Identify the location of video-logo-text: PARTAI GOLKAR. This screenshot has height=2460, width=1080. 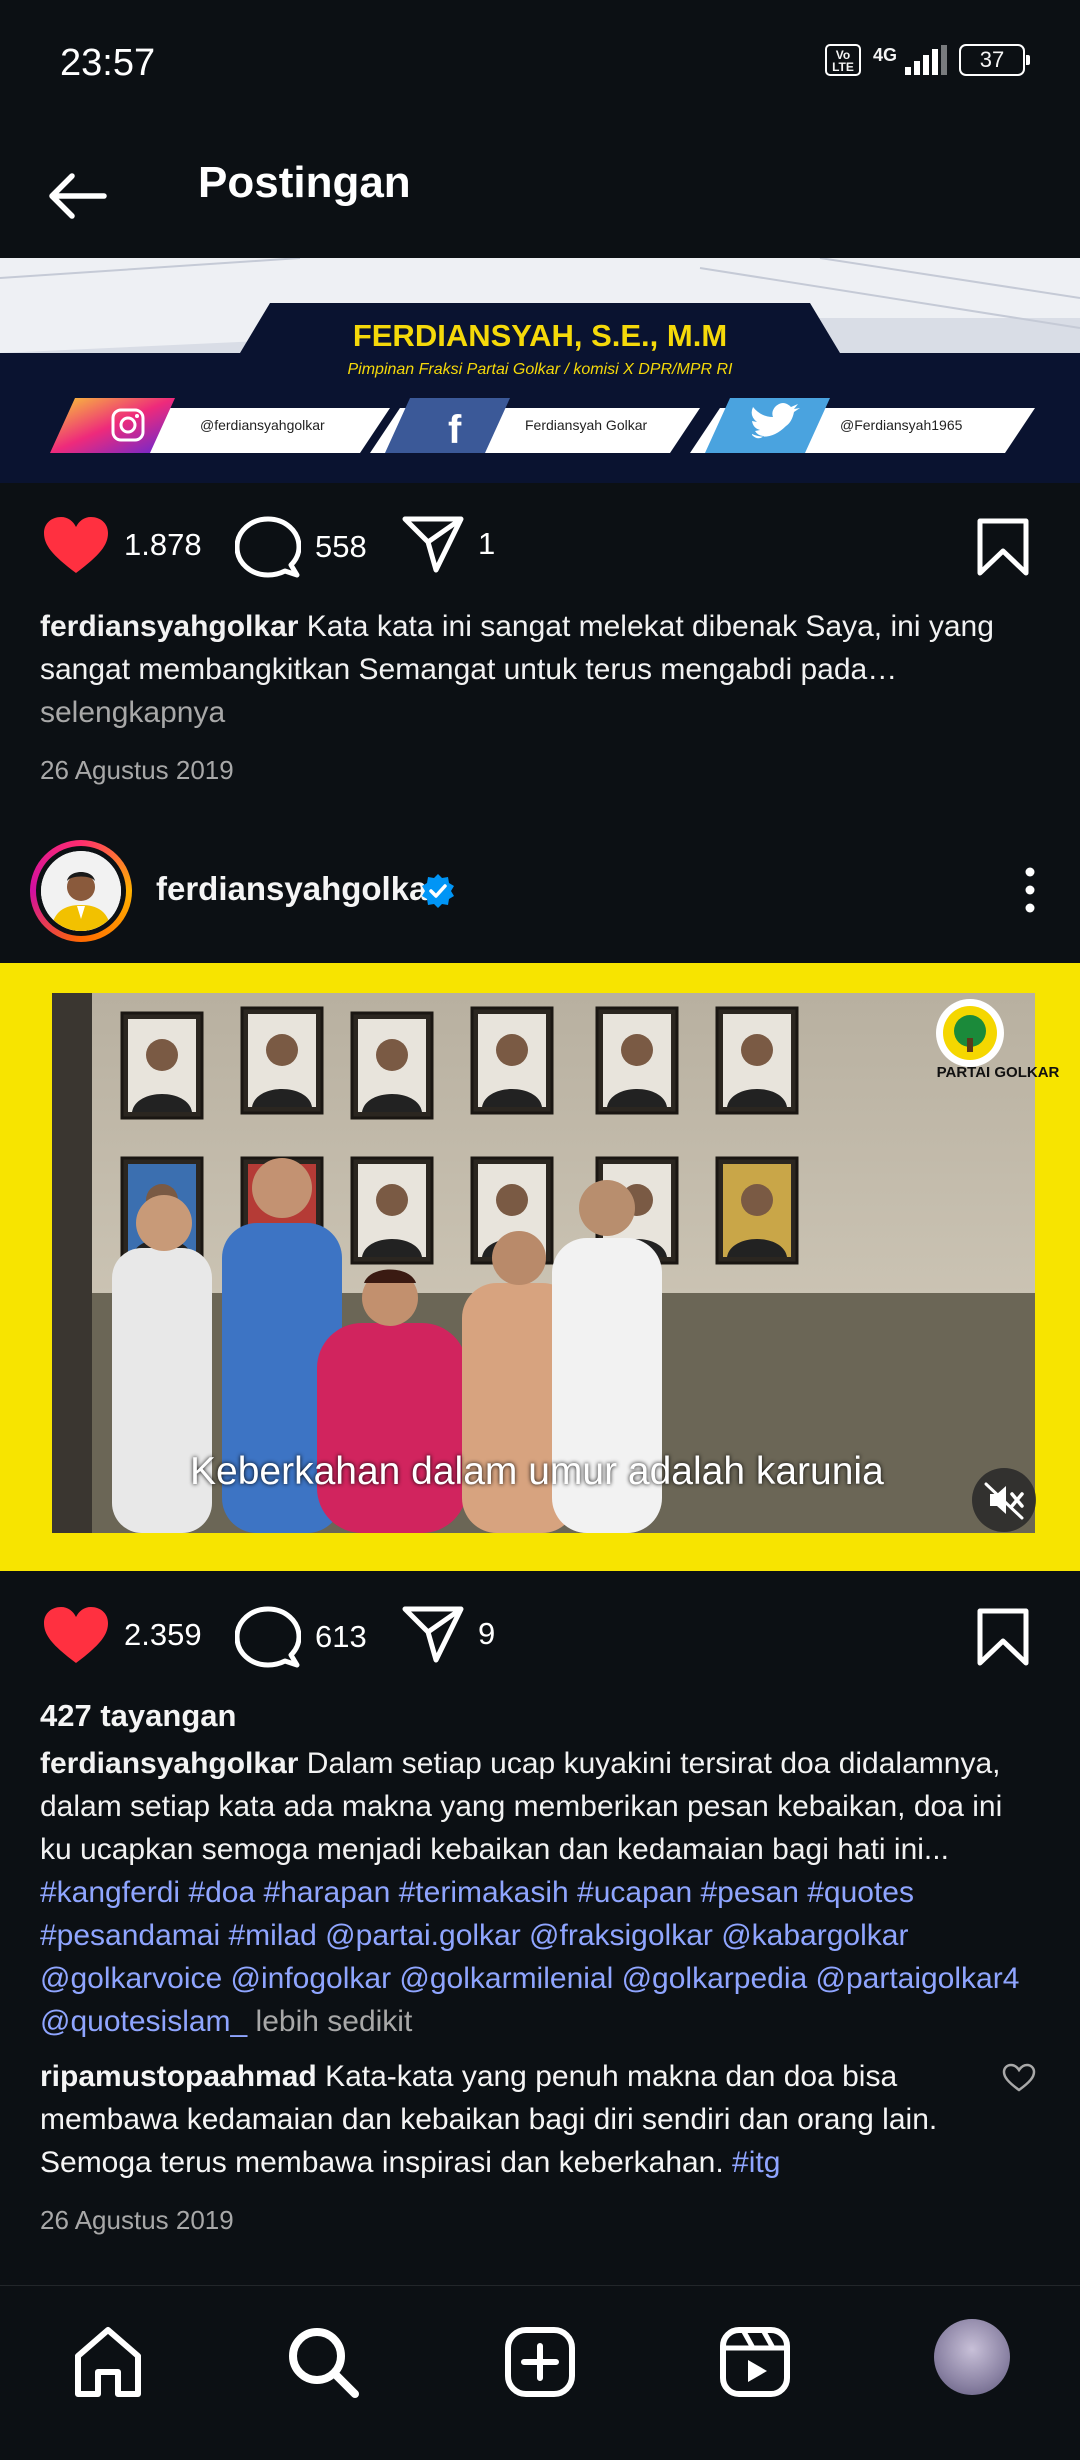
(998, 1072).